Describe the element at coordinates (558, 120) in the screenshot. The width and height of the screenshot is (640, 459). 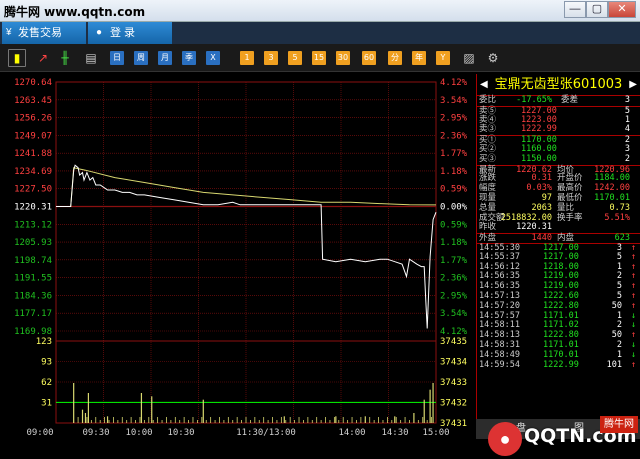
I see `sell-row: 卖④ 1223.00 1` at that location.